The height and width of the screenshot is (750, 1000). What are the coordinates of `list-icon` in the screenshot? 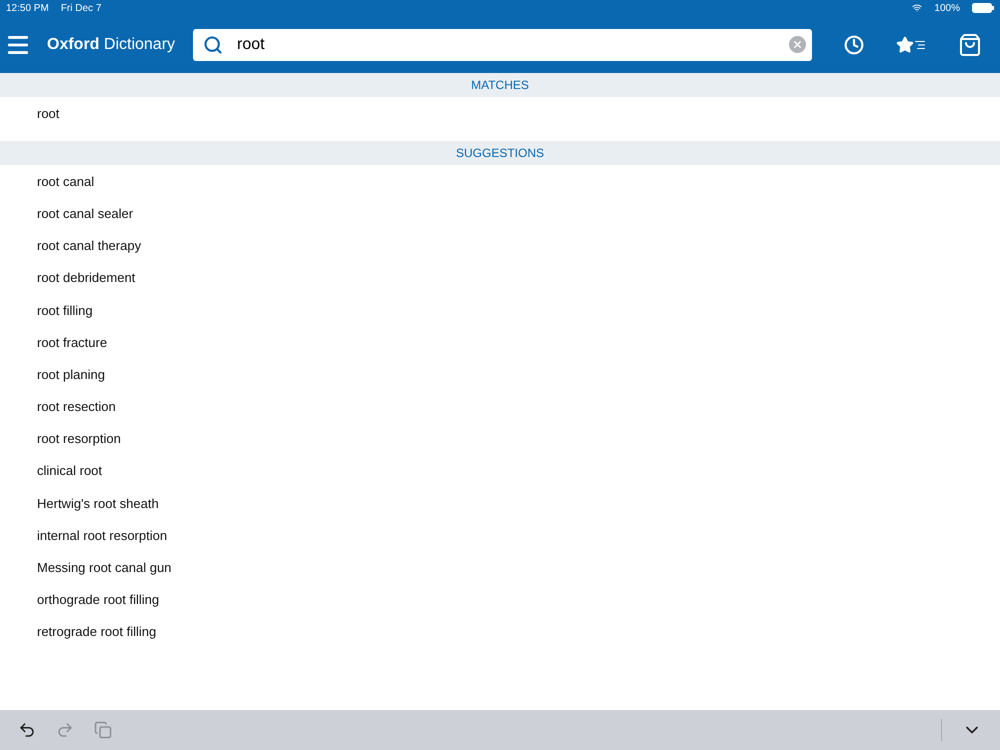 It's located at (920, 44).